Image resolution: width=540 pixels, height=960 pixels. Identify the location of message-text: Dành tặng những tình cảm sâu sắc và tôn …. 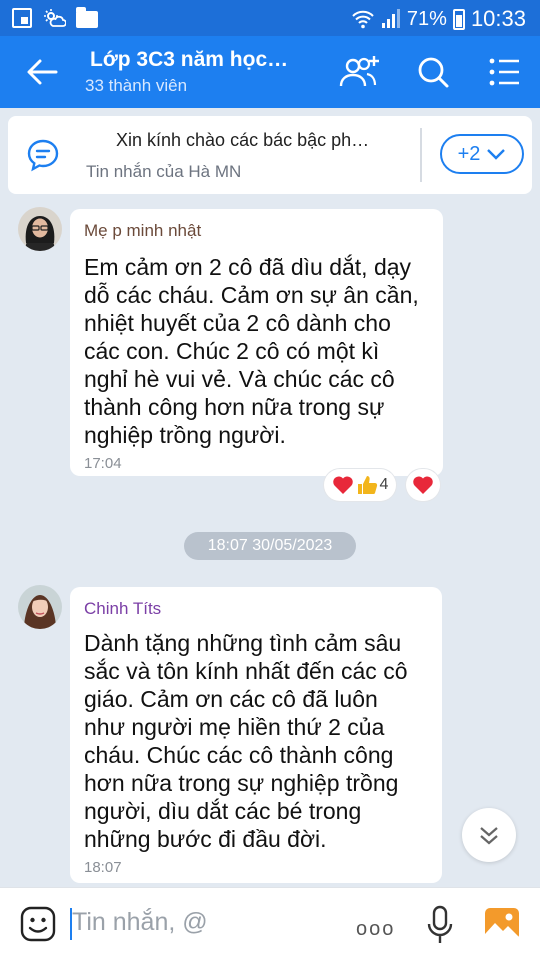
(246, 741).